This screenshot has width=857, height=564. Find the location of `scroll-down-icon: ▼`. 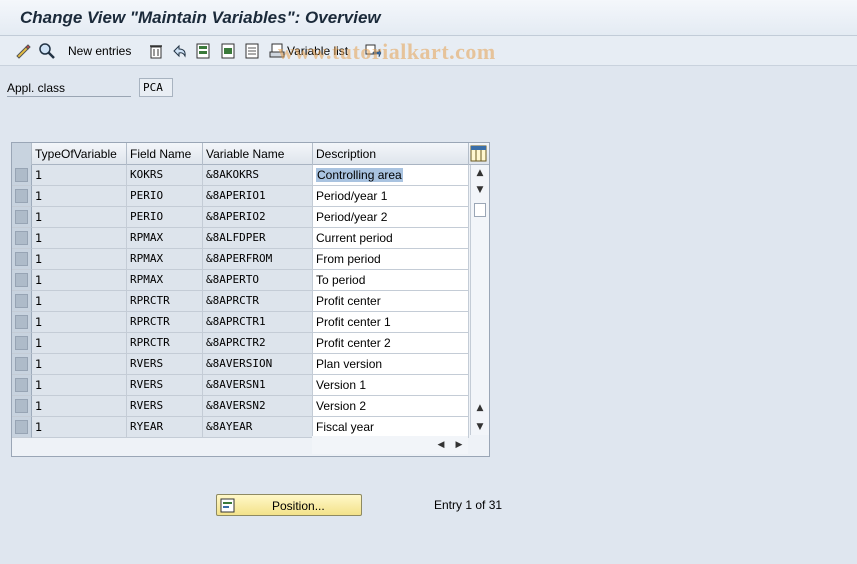

scroll-down-icon: ▼ is located at coordinates (480, 190).